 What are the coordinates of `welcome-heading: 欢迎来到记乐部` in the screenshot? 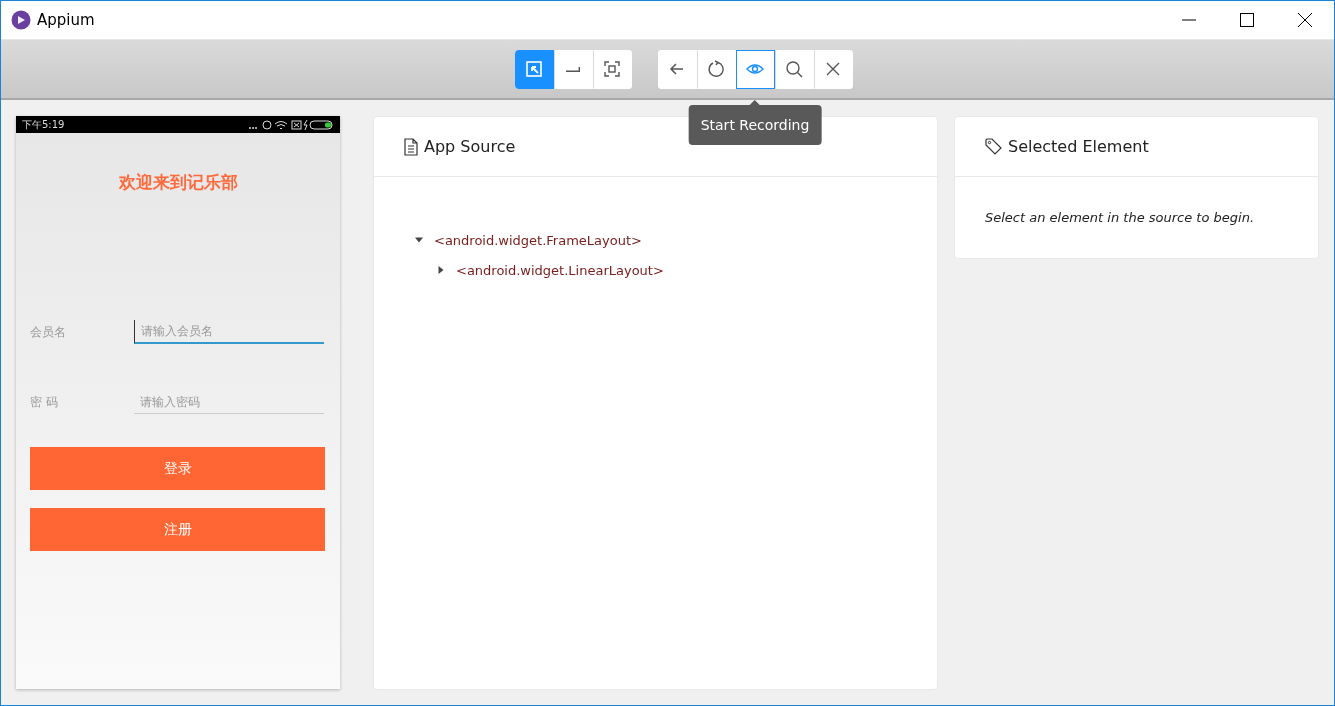 It's located at (178, 182).